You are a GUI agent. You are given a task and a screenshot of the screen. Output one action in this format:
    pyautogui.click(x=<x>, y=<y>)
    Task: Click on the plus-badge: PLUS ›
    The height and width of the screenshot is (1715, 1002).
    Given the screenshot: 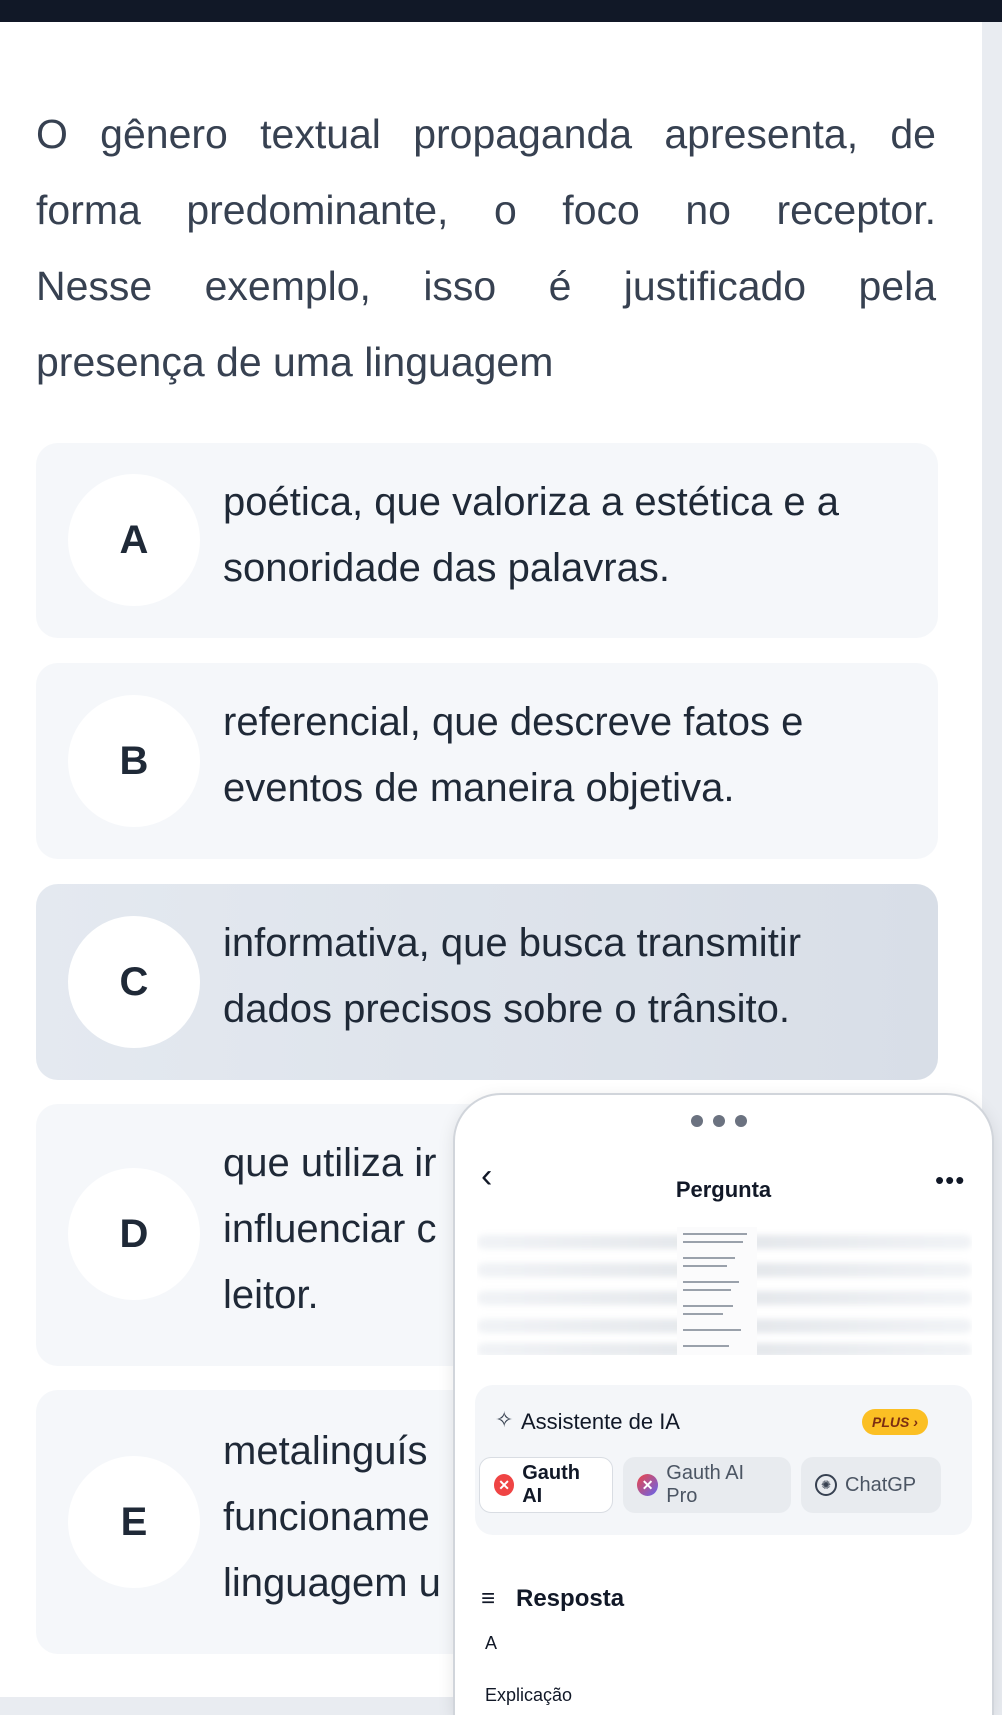 What is the action you would take?
    pyautogui.click(x=895, y=1422)
    